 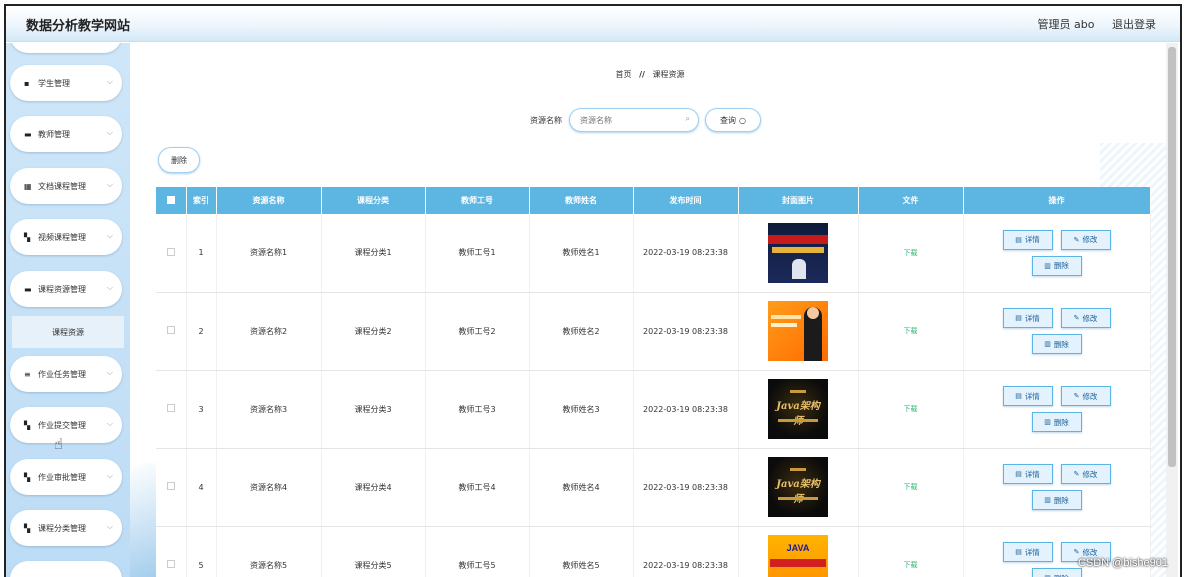 I want to click on vertical-scrollbar, so click(x=1172, y=310).